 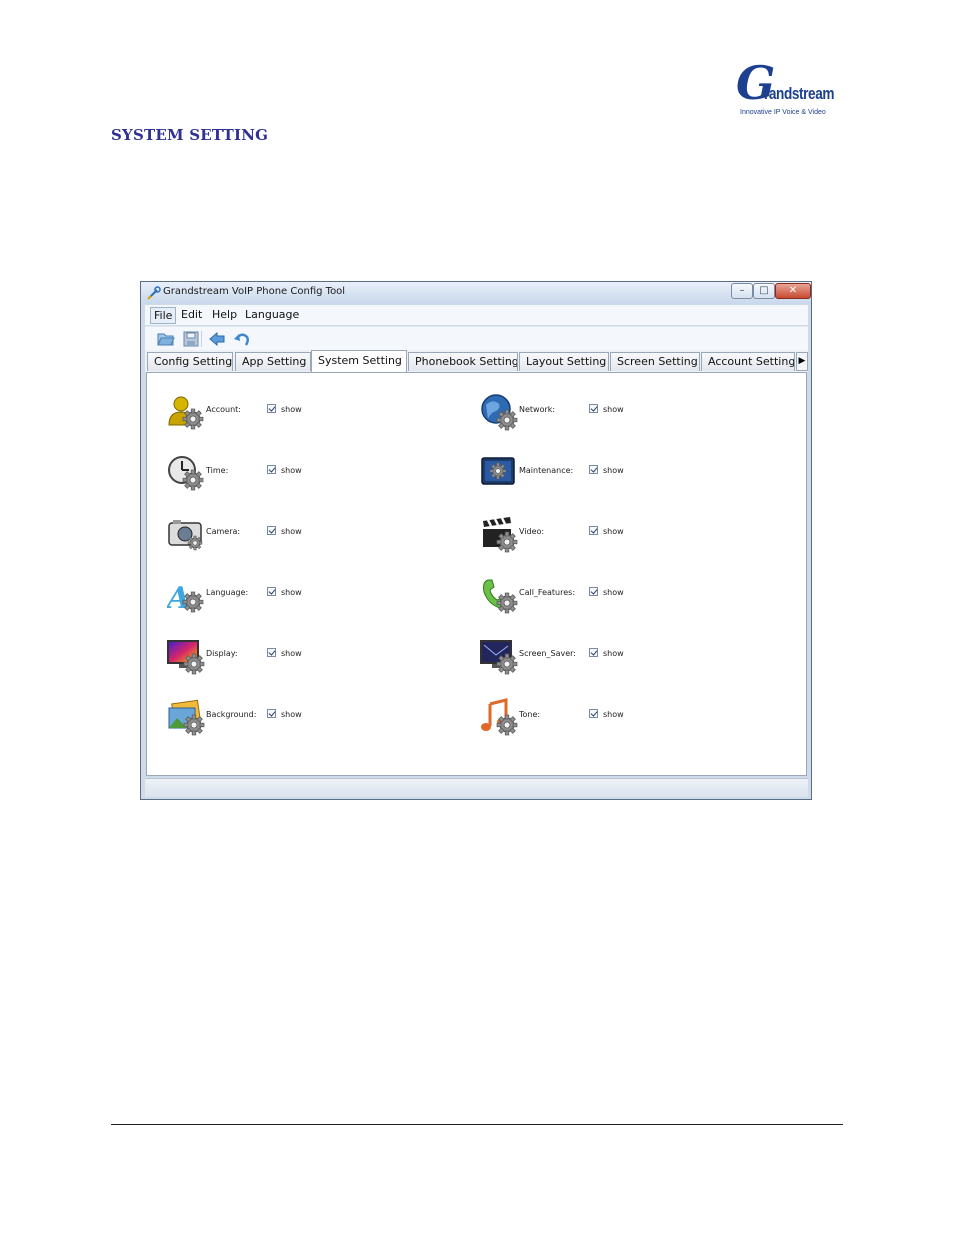 I want to click on account-label: Account:, so click(x=223, y=409).